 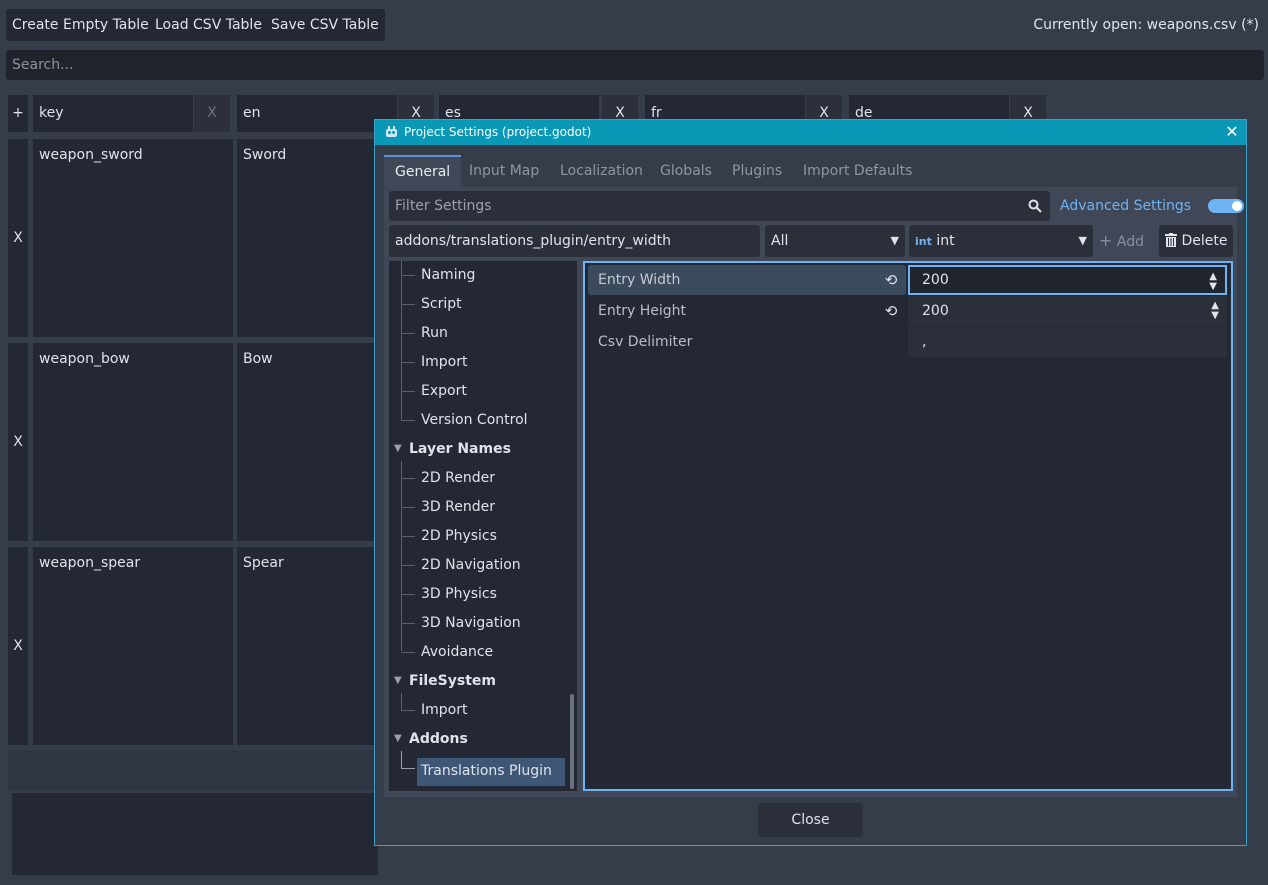 What do you see at coordinates (113, 113) in the screenshot?
I see `column-header-key: key` at bounding box center [113, 113].